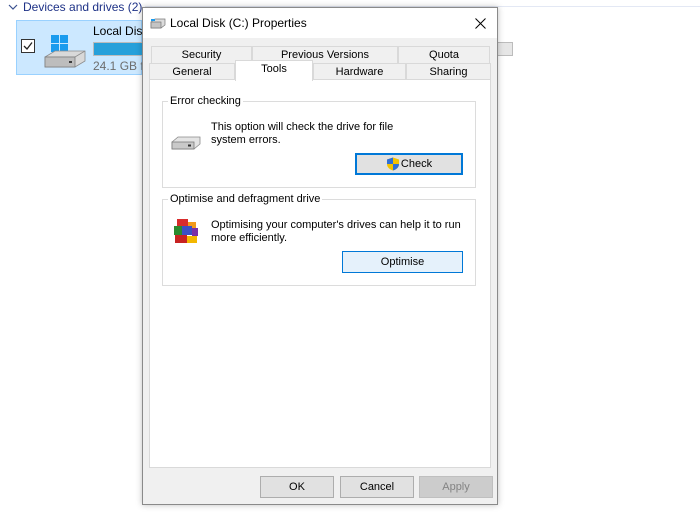  I want to click on tab-quota: Quota, so click(444, 54).